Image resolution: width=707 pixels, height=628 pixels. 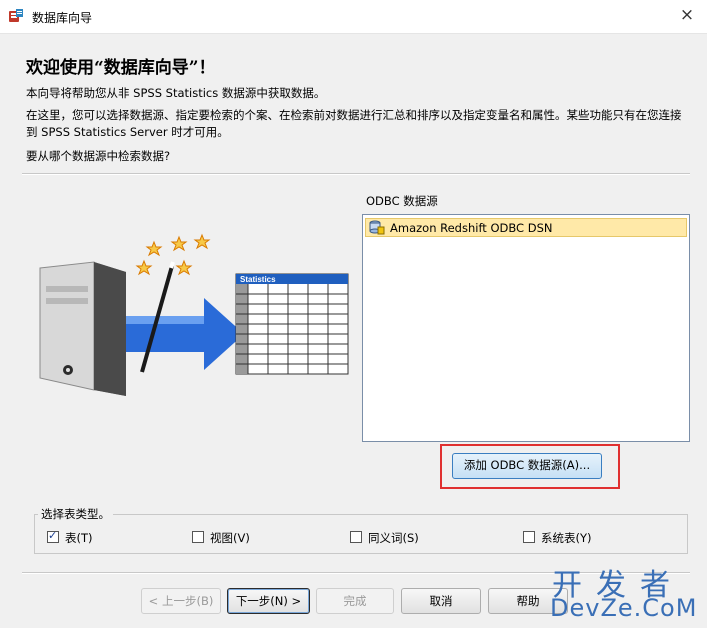 I want to click on watermark: 开发者 DevZe.CoM, so click(x=627, y=594).